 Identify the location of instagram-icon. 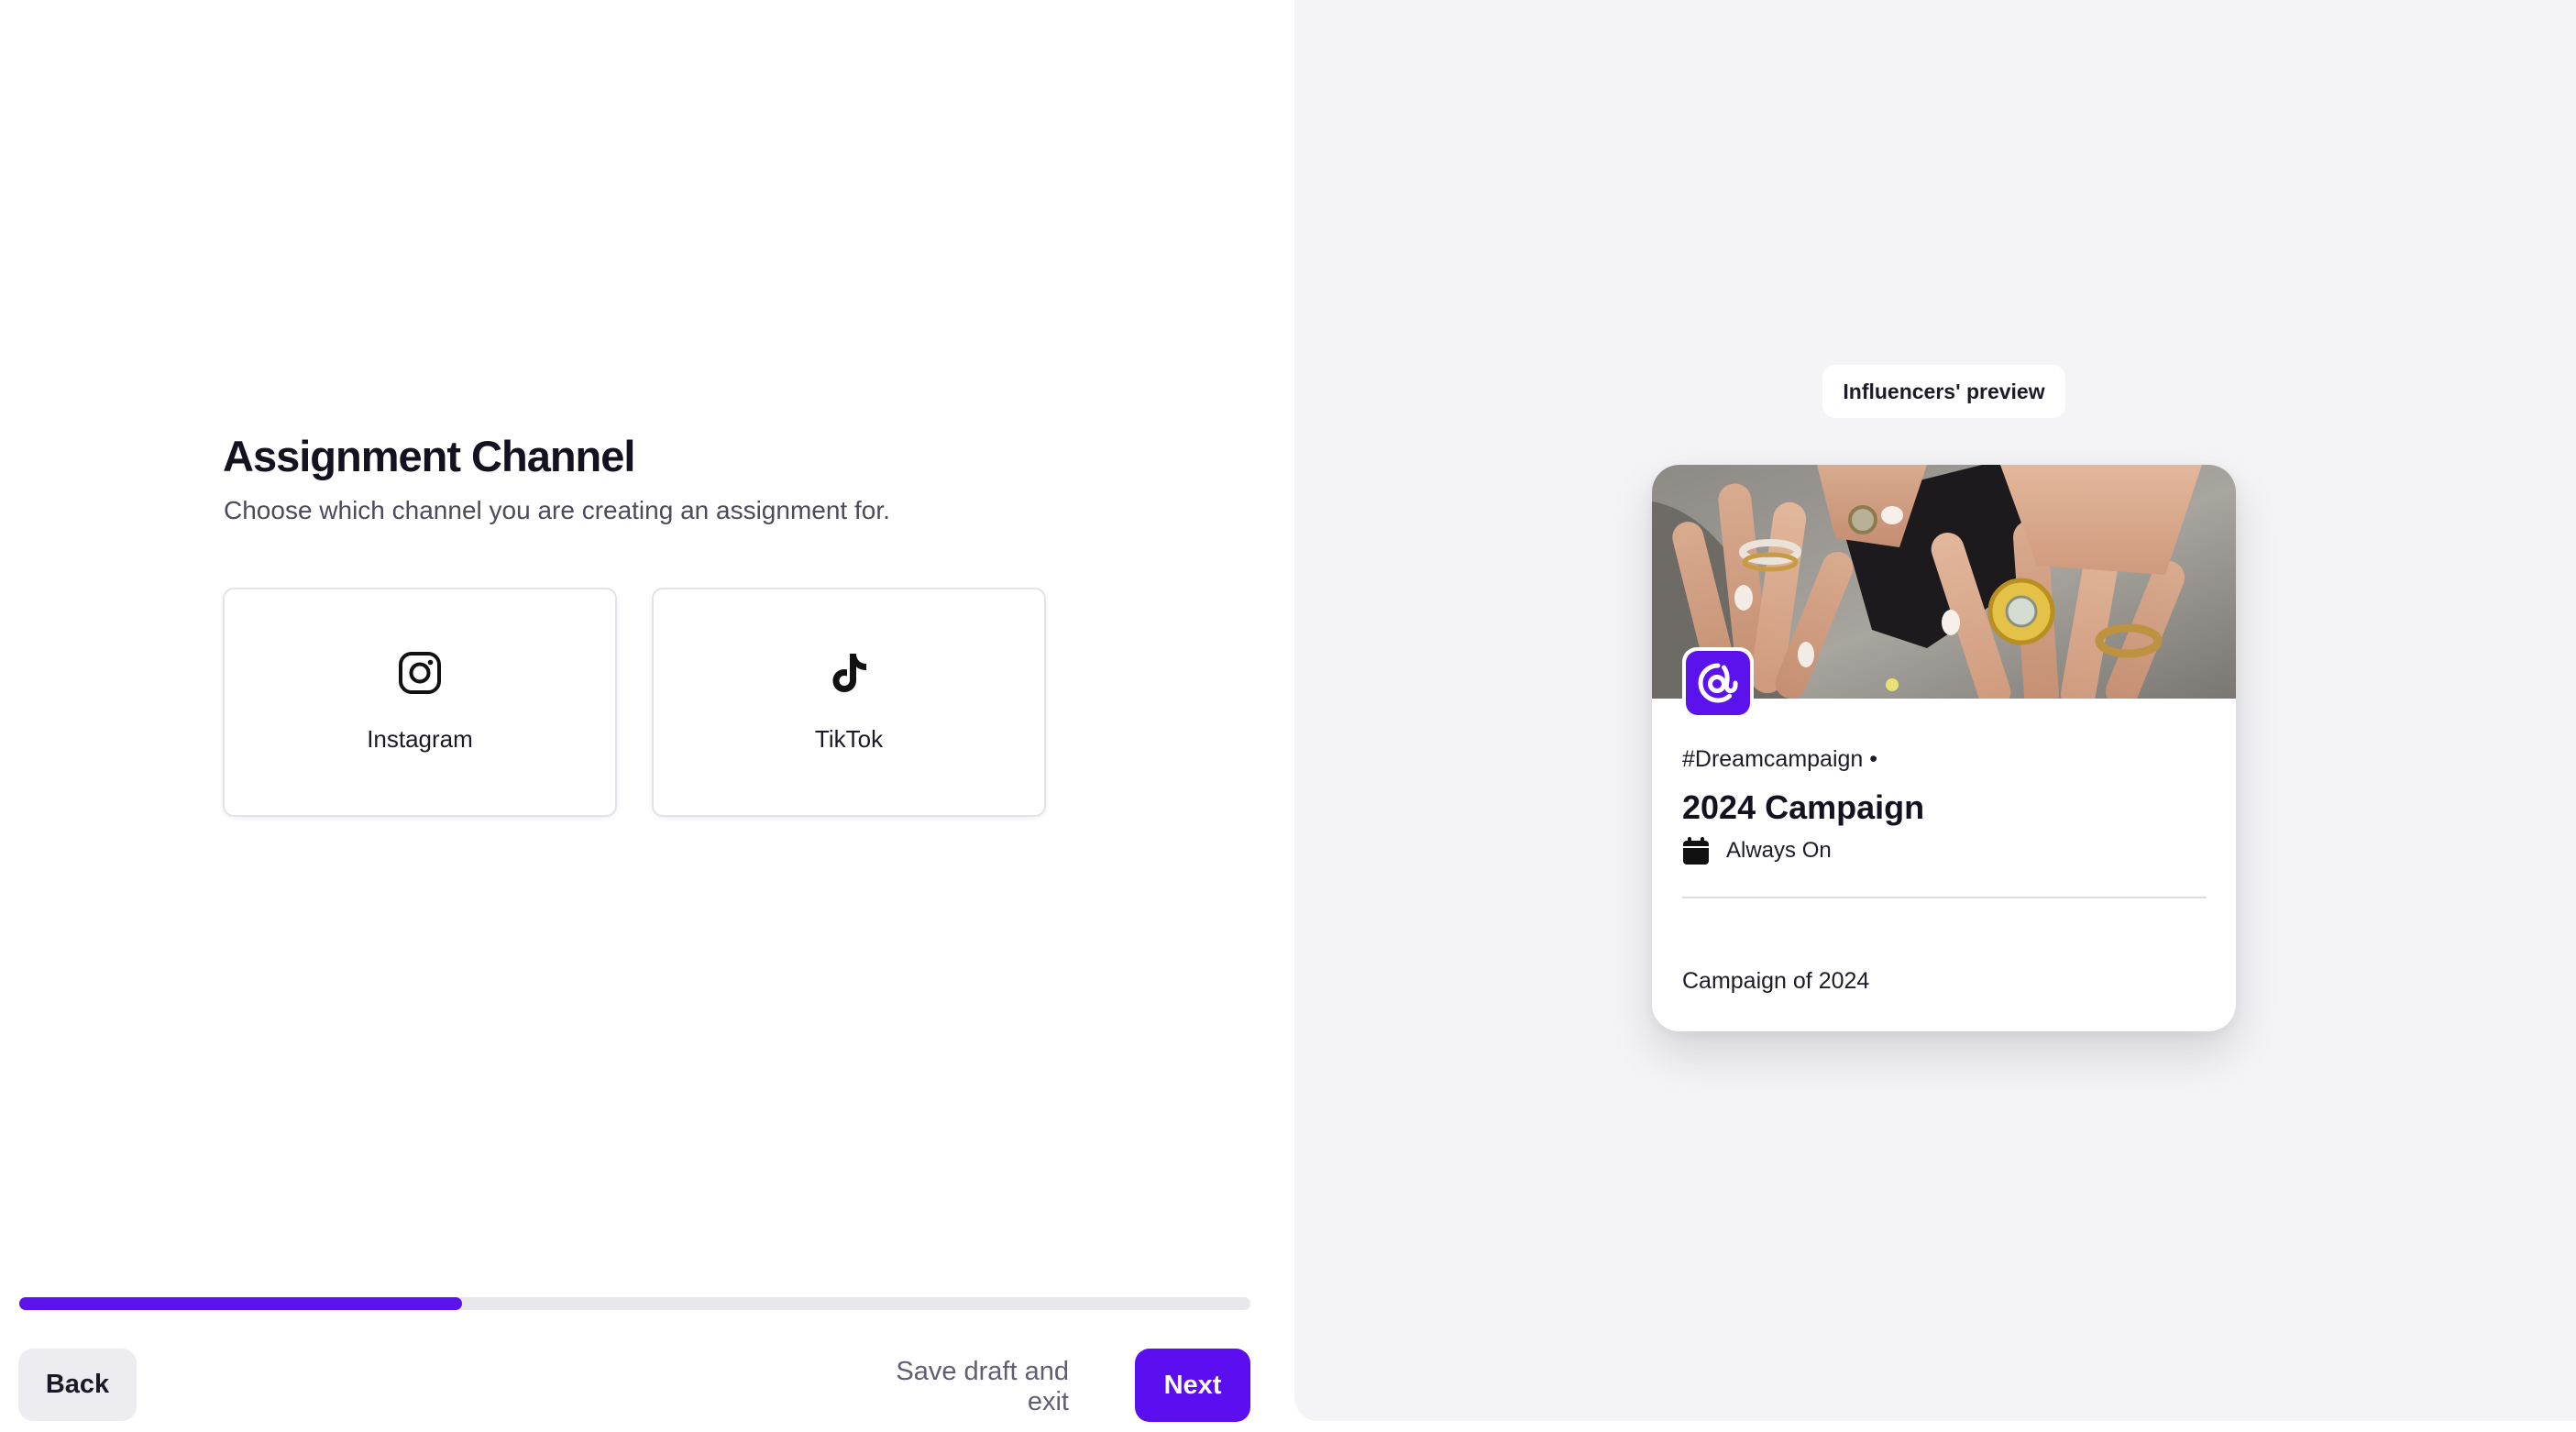
(420, 673).